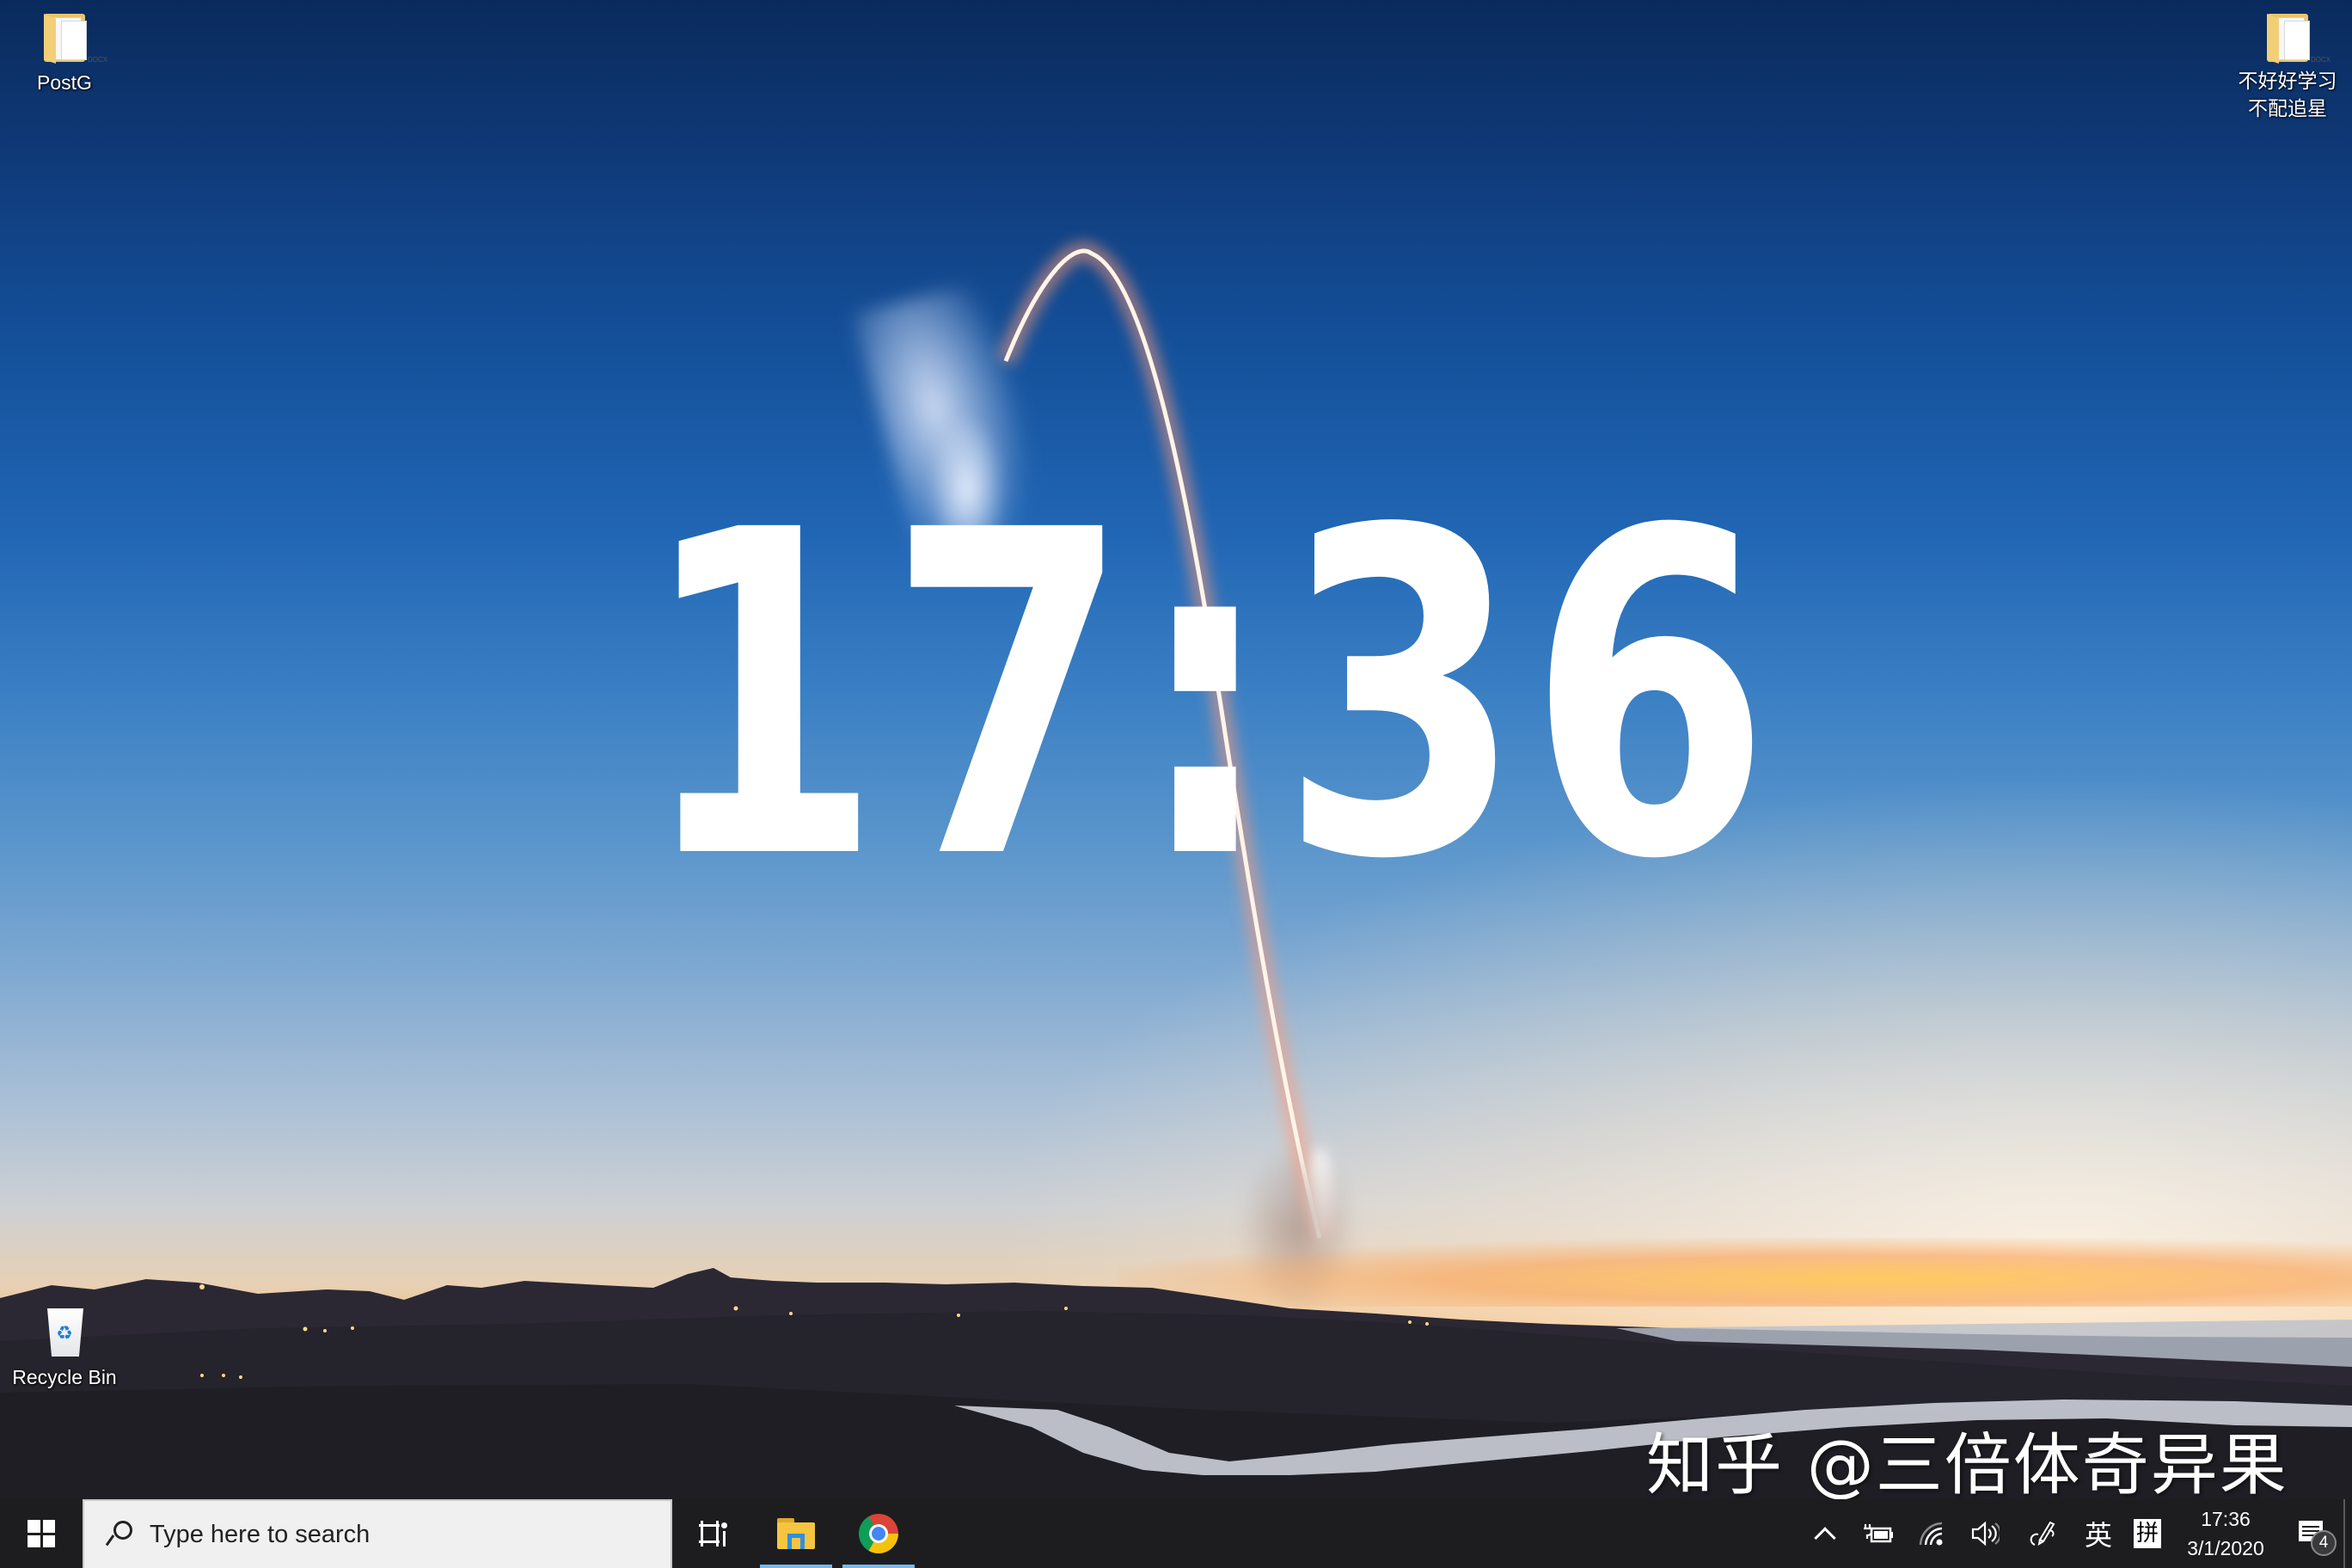  I want to click on chrome-icon, so click(878, 1533).